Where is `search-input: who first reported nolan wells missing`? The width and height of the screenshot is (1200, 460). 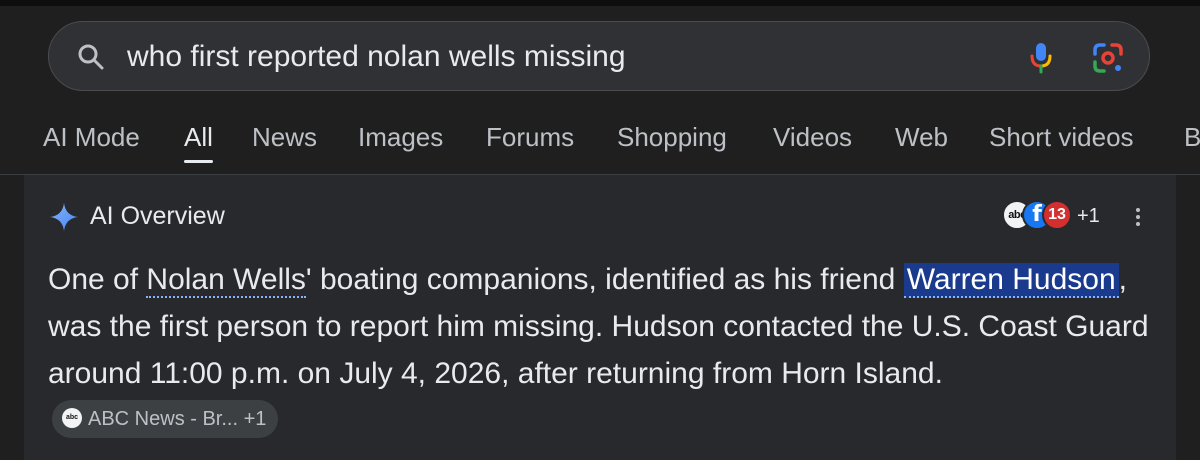 search-input: who first reported nolan wells missing is located at coordinates (376, 57).